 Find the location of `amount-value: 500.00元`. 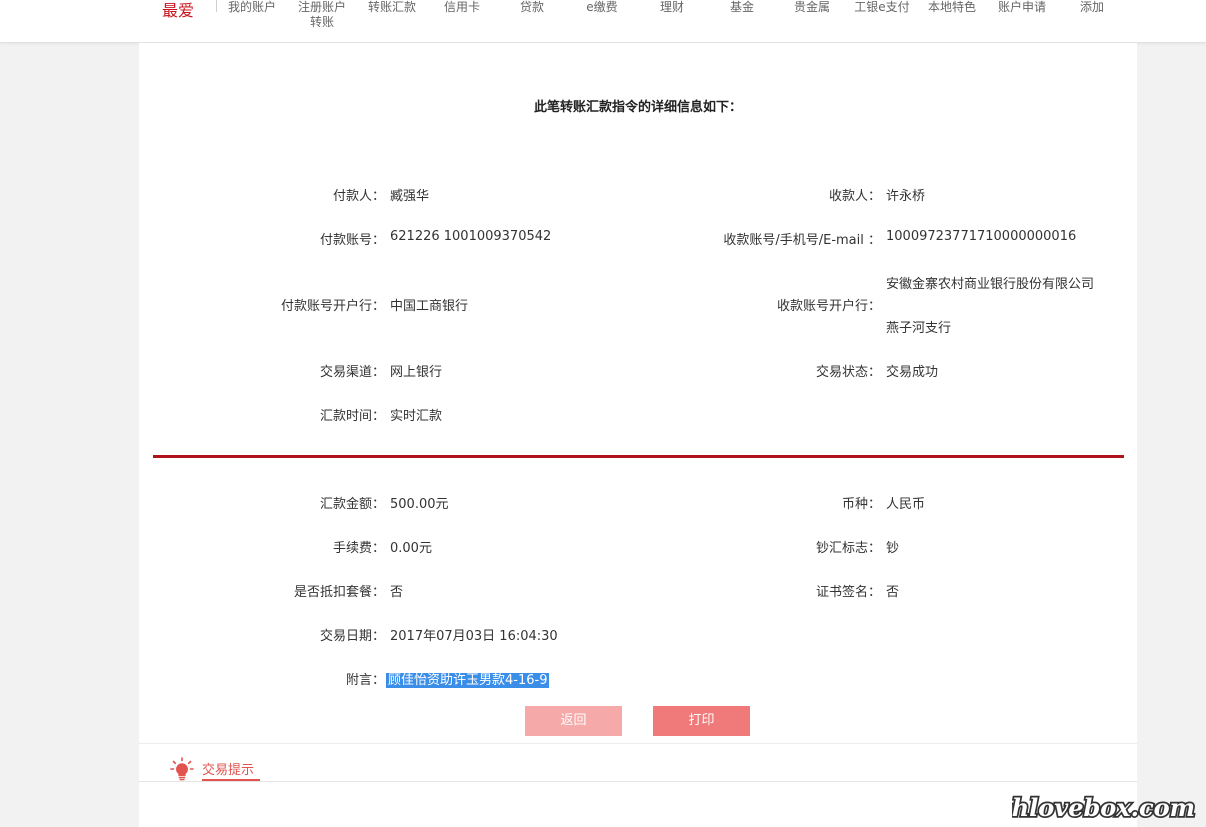

amount-value: 500.00元 is located at coordinates (419, 504).